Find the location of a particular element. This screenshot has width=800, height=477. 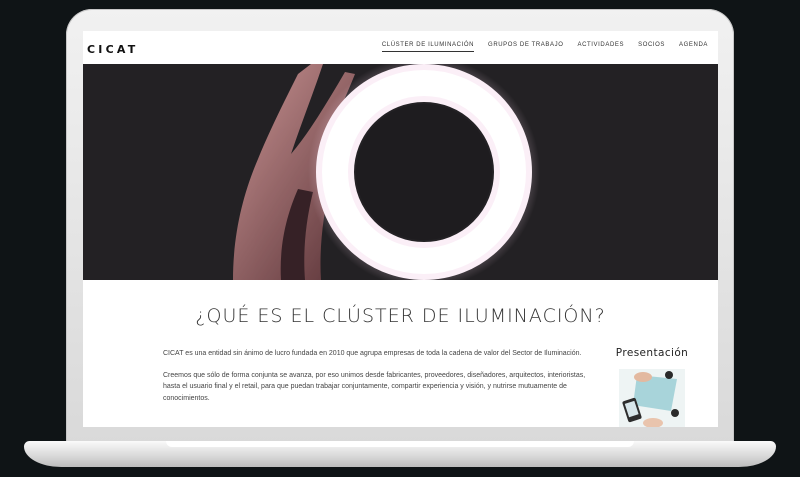

page-title: ¿QUÉ ES EL CLÚSTER DE ILUMINACIÓN? is located at coordinates (400, 316).